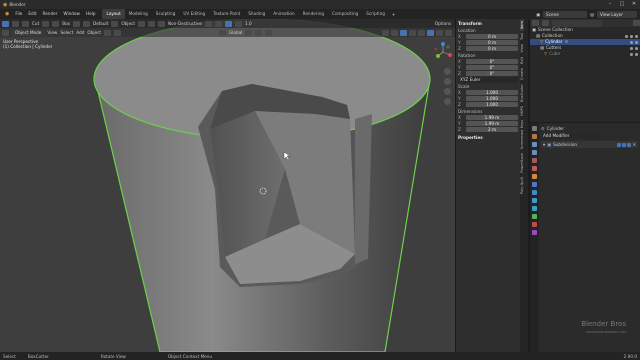  I want to click on gizmo-icon, so click(394, 32).